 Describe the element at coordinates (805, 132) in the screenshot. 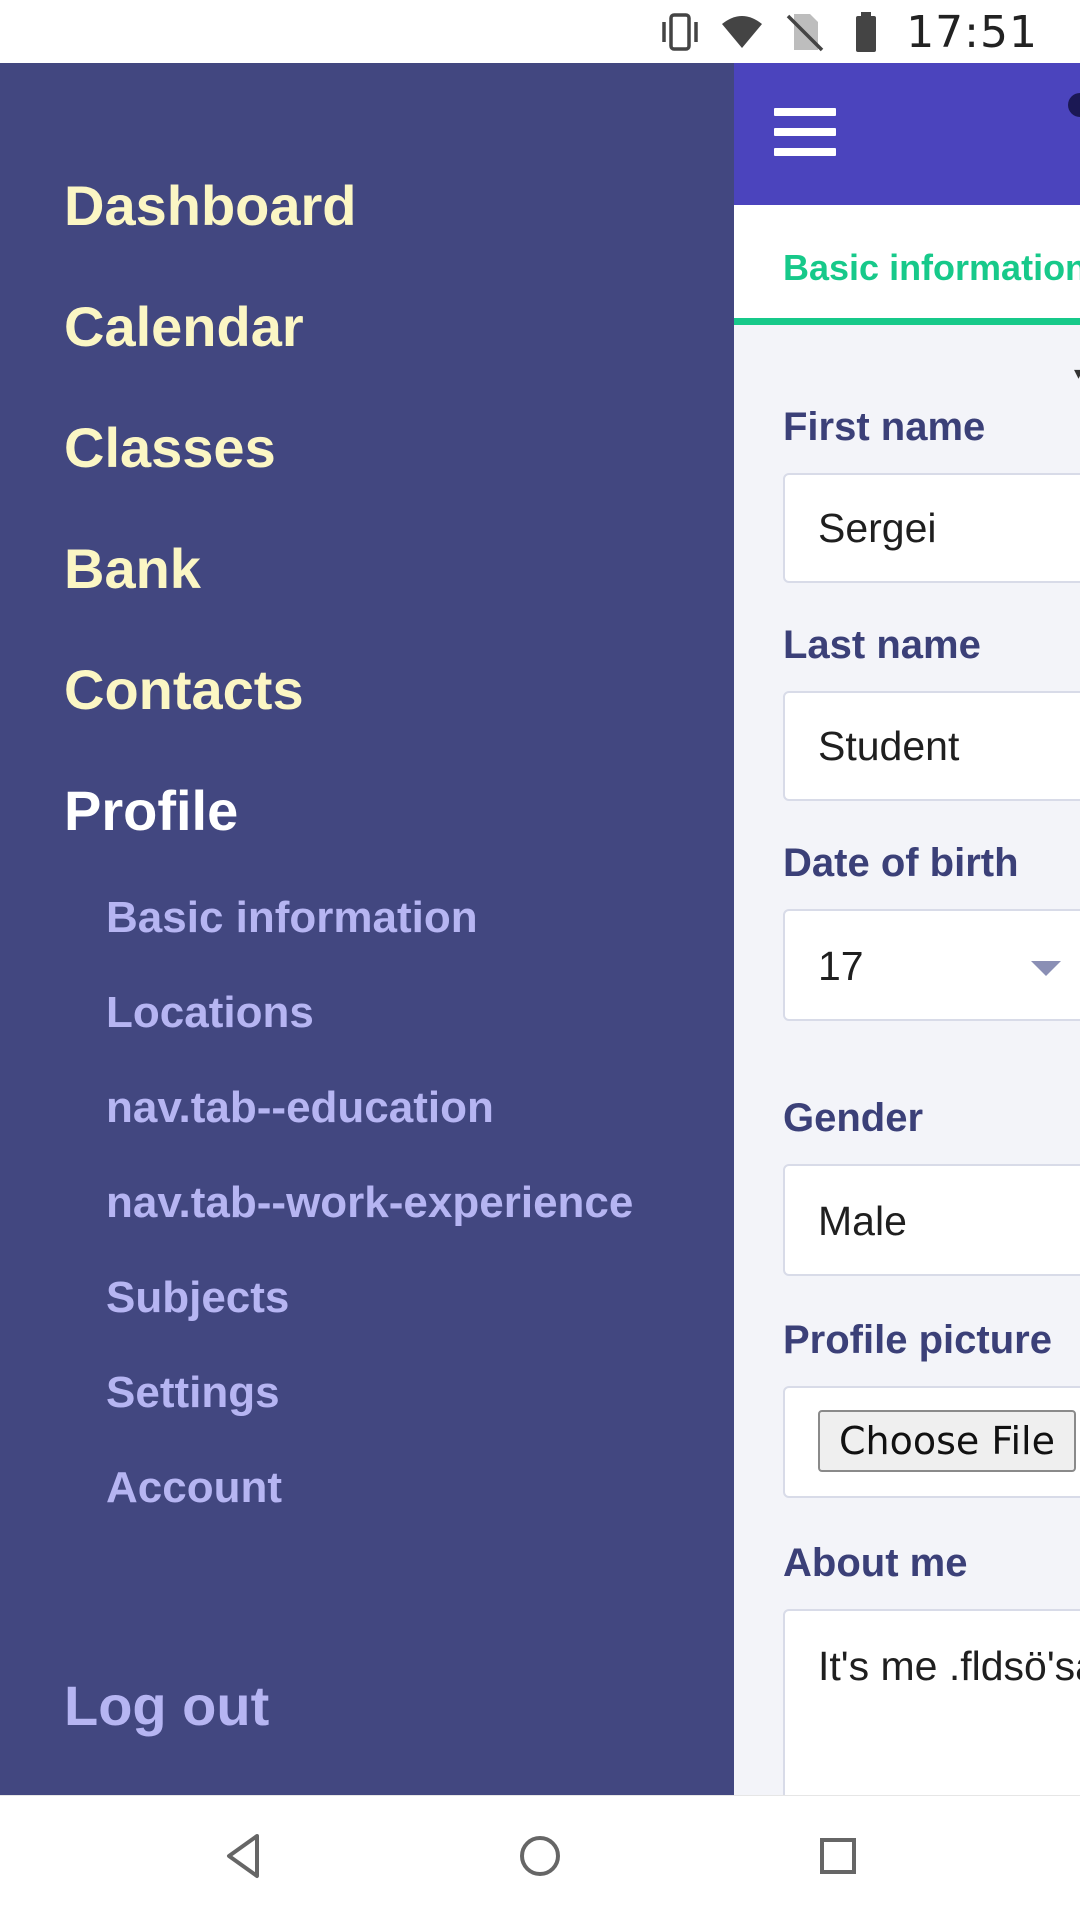

I see `menu-icon` at that location.